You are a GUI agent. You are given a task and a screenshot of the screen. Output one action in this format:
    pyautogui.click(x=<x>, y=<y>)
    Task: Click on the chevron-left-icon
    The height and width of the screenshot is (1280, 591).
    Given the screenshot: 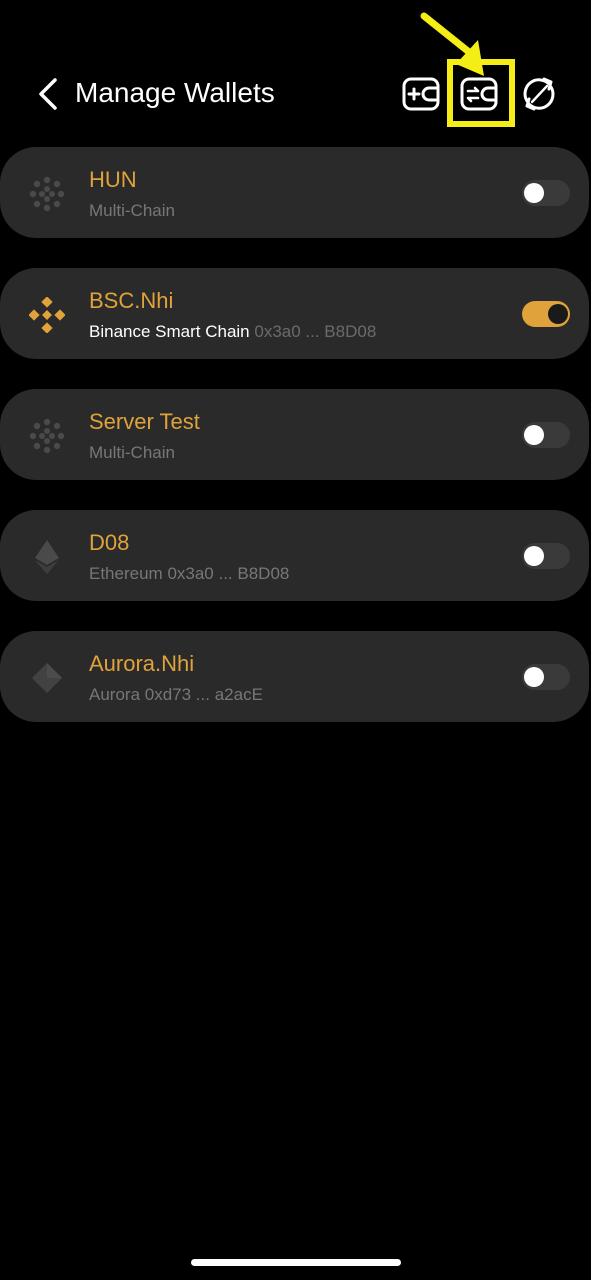 What is the action you would take?
    pyautogui.click(x=48, y=94)
    